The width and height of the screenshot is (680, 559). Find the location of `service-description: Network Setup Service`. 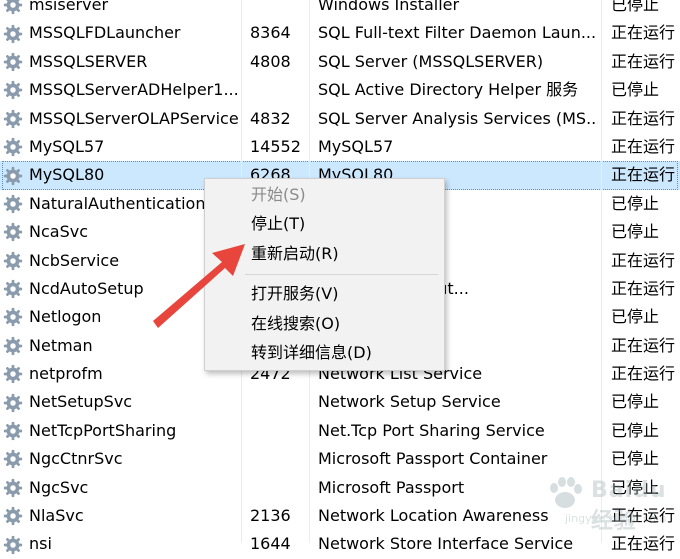

service-description: Network Setup Service is located at coordinates (409, 402).